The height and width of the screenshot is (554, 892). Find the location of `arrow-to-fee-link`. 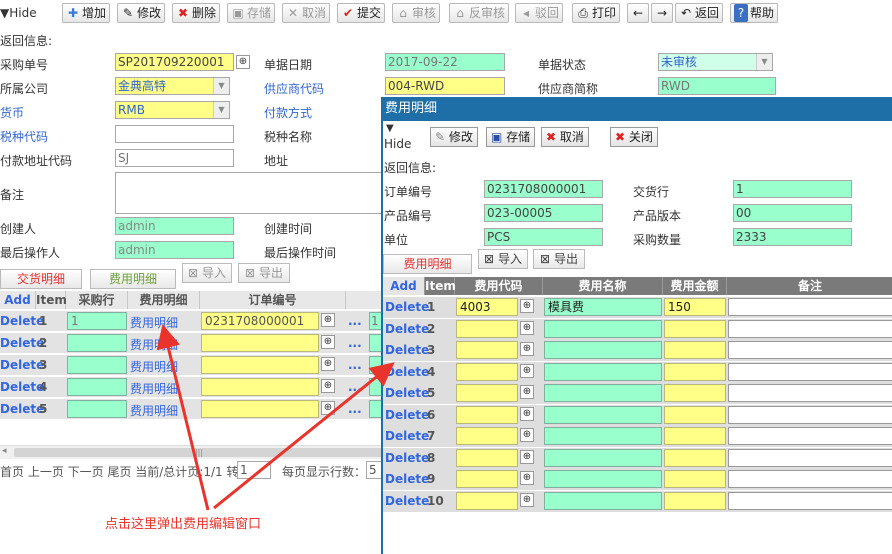

arrow-to-fee-link is located at coordinates (183, 417).